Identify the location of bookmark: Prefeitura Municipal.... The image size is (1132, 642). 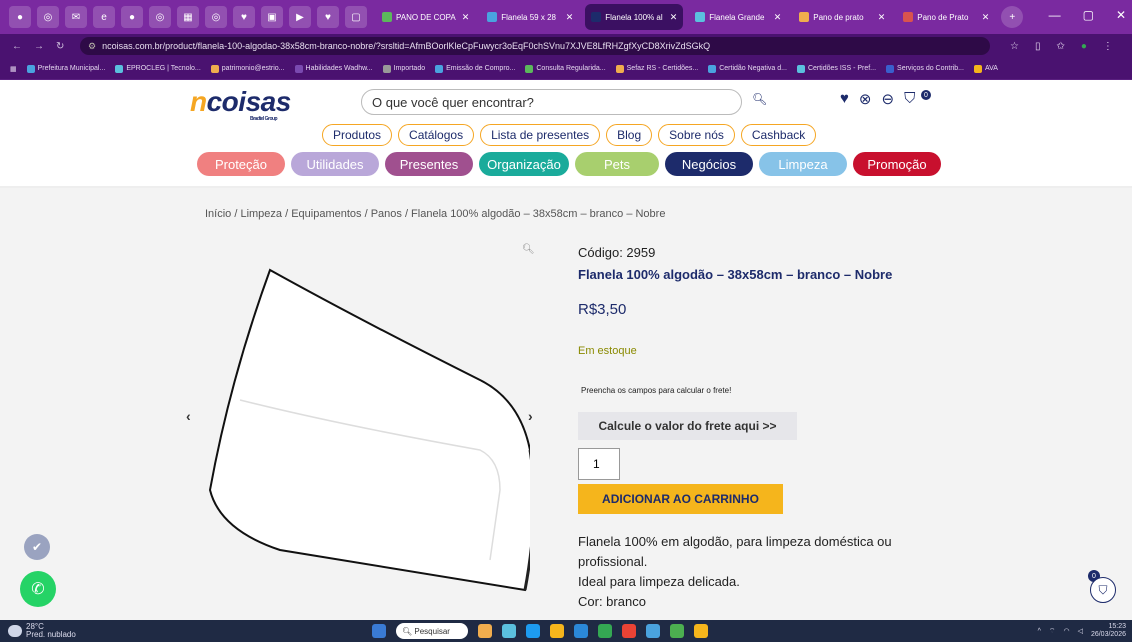
(65, 68).